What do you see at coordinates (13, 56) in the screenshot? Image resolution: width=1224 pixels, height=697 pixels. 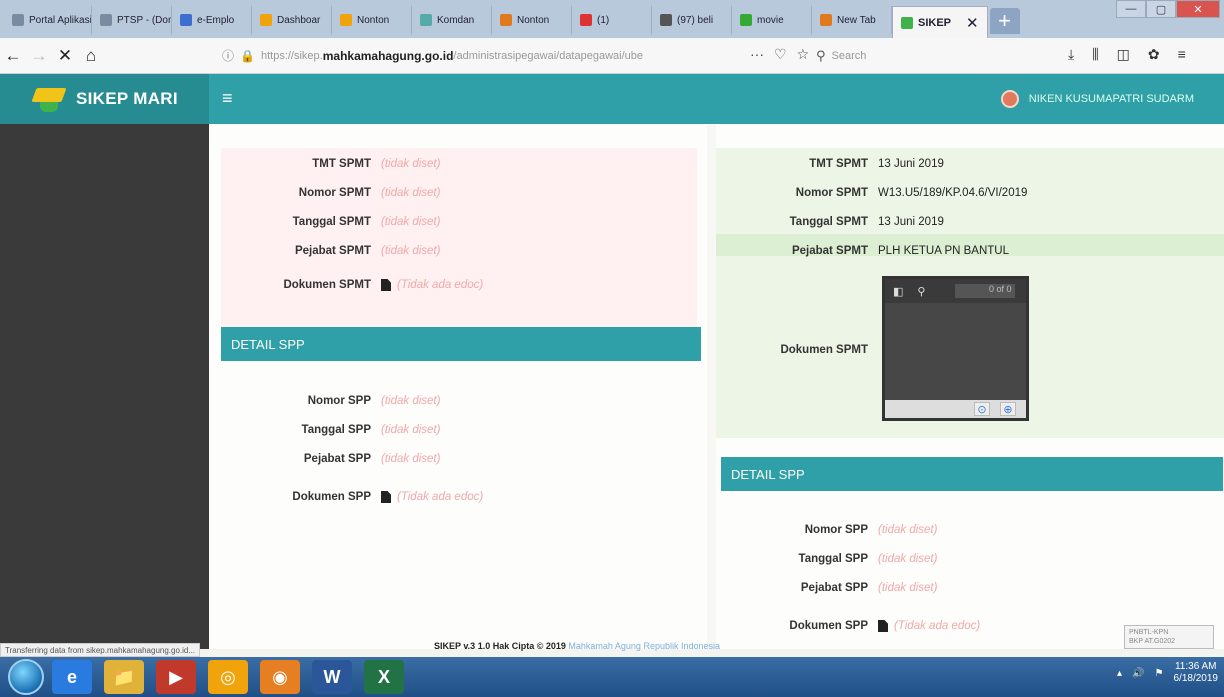 I see `back-arrow-icon: ←` at bounding box center [13, 56].